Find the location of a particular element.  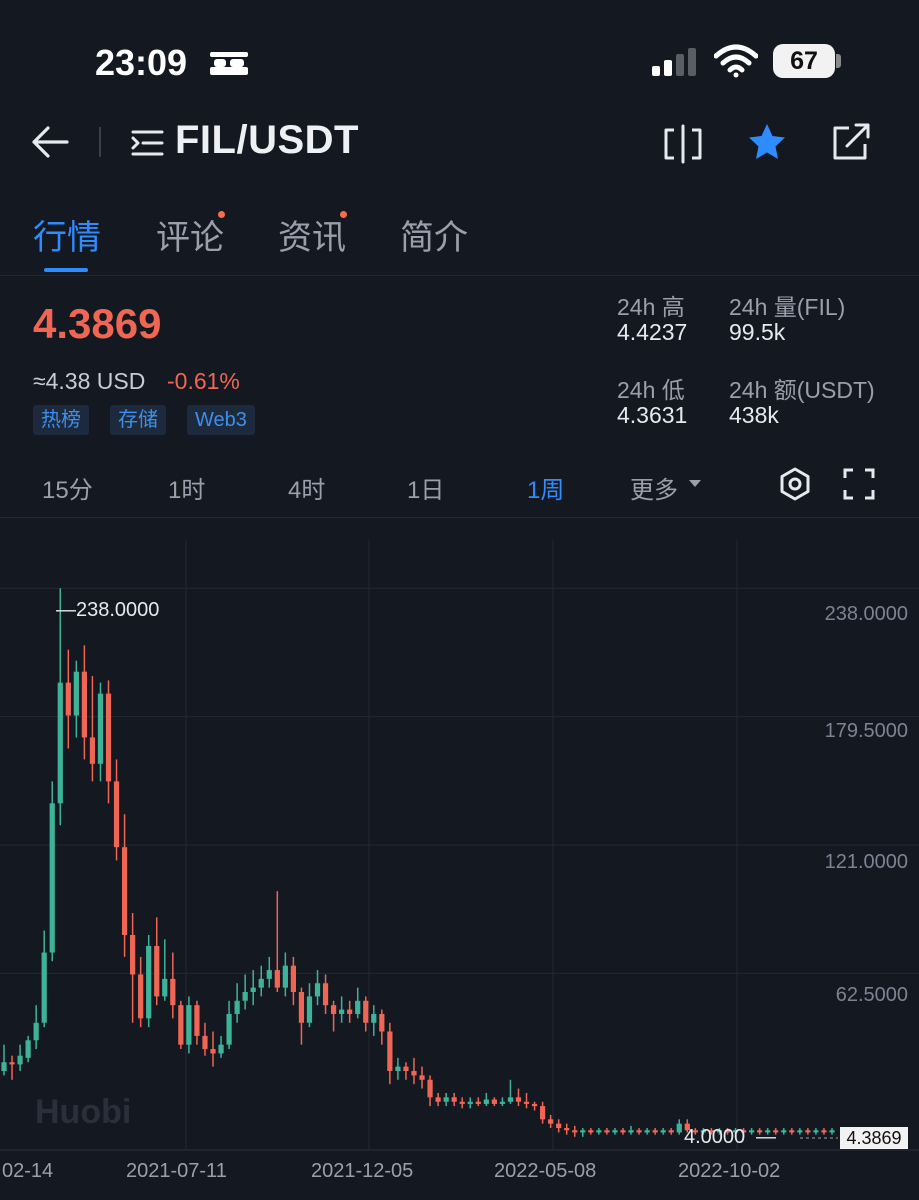

compare-layout-icon is located at coordinates (683, 144).